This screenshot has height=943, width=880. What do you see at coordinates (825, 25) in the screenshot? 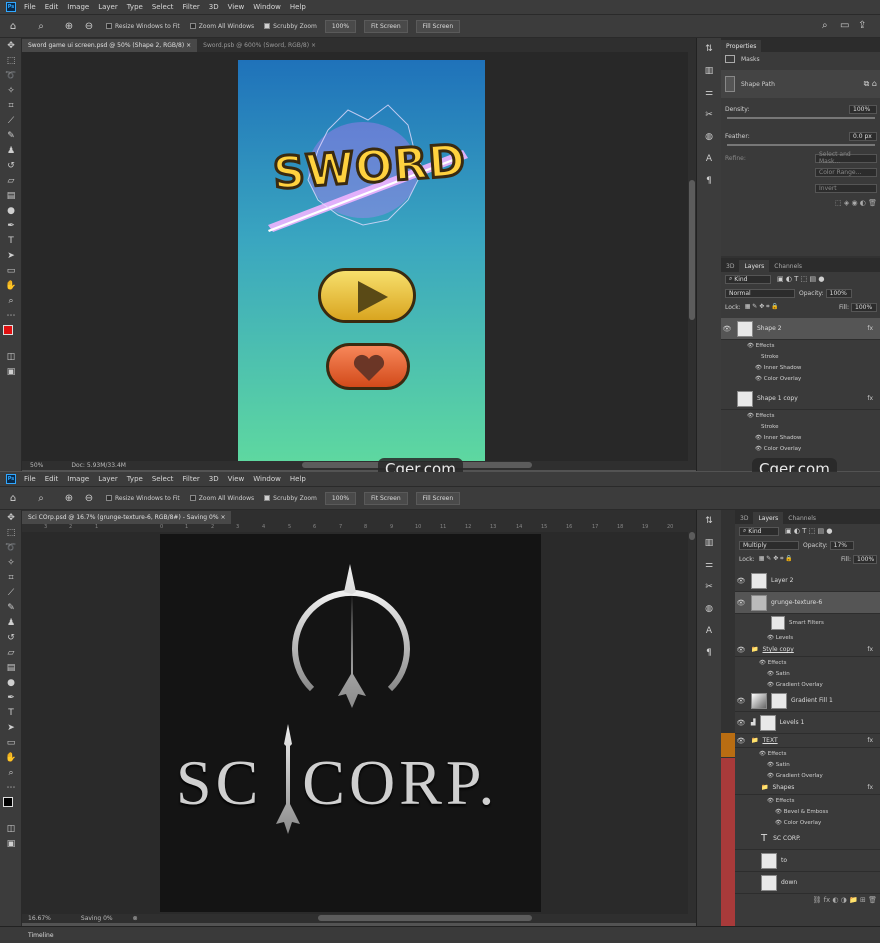
I see `search-icon: ⌕` at bounding box center [825, 25].